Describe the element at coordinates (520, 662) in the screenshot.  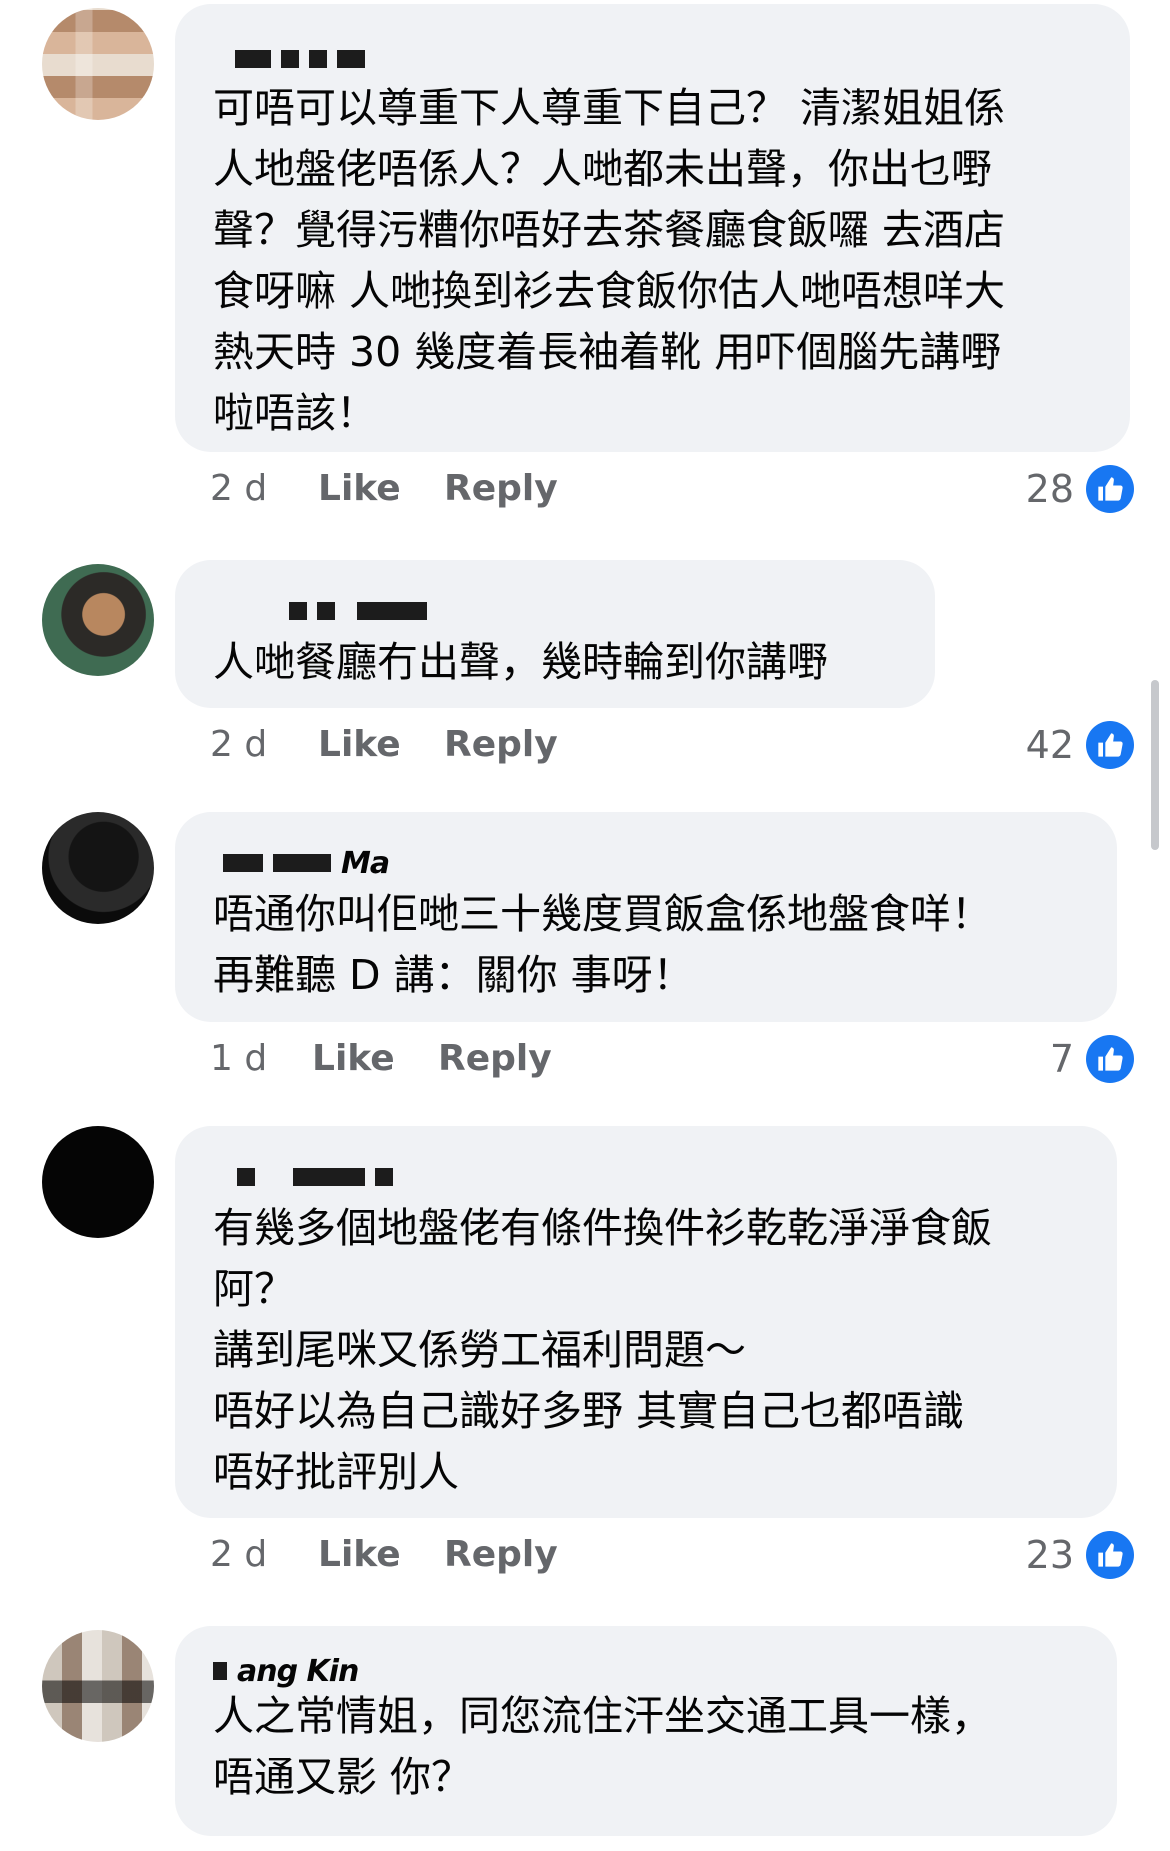
I see `comment-text: 人哋餐廳冇出聲，幾時輪到你講嘢` at that location.